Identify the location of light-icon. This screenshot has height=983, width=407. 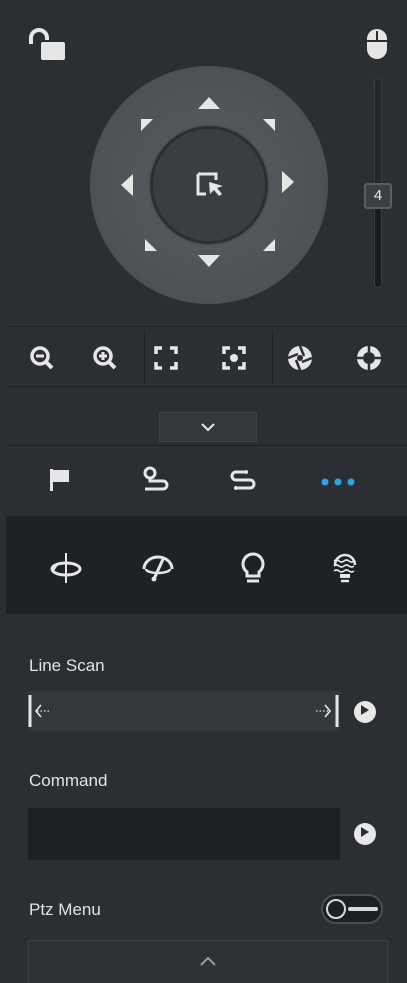
(253, 568).